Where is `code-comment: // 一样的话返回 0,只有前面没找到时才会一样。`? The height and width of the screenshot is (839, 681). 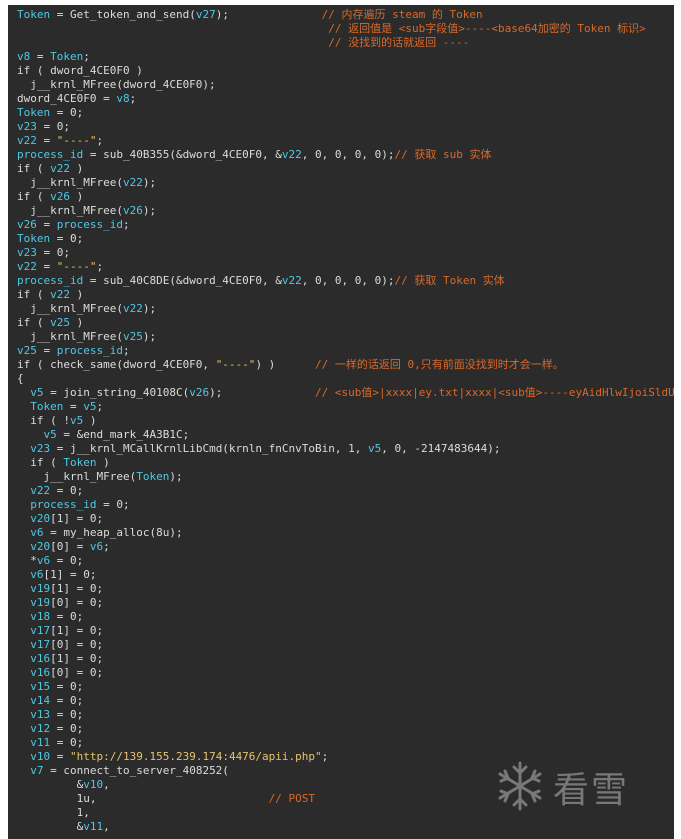 code-comment: // 一样的话返回 0,只有前面没找到时才会一样。 is located at coordinates (439, 364).